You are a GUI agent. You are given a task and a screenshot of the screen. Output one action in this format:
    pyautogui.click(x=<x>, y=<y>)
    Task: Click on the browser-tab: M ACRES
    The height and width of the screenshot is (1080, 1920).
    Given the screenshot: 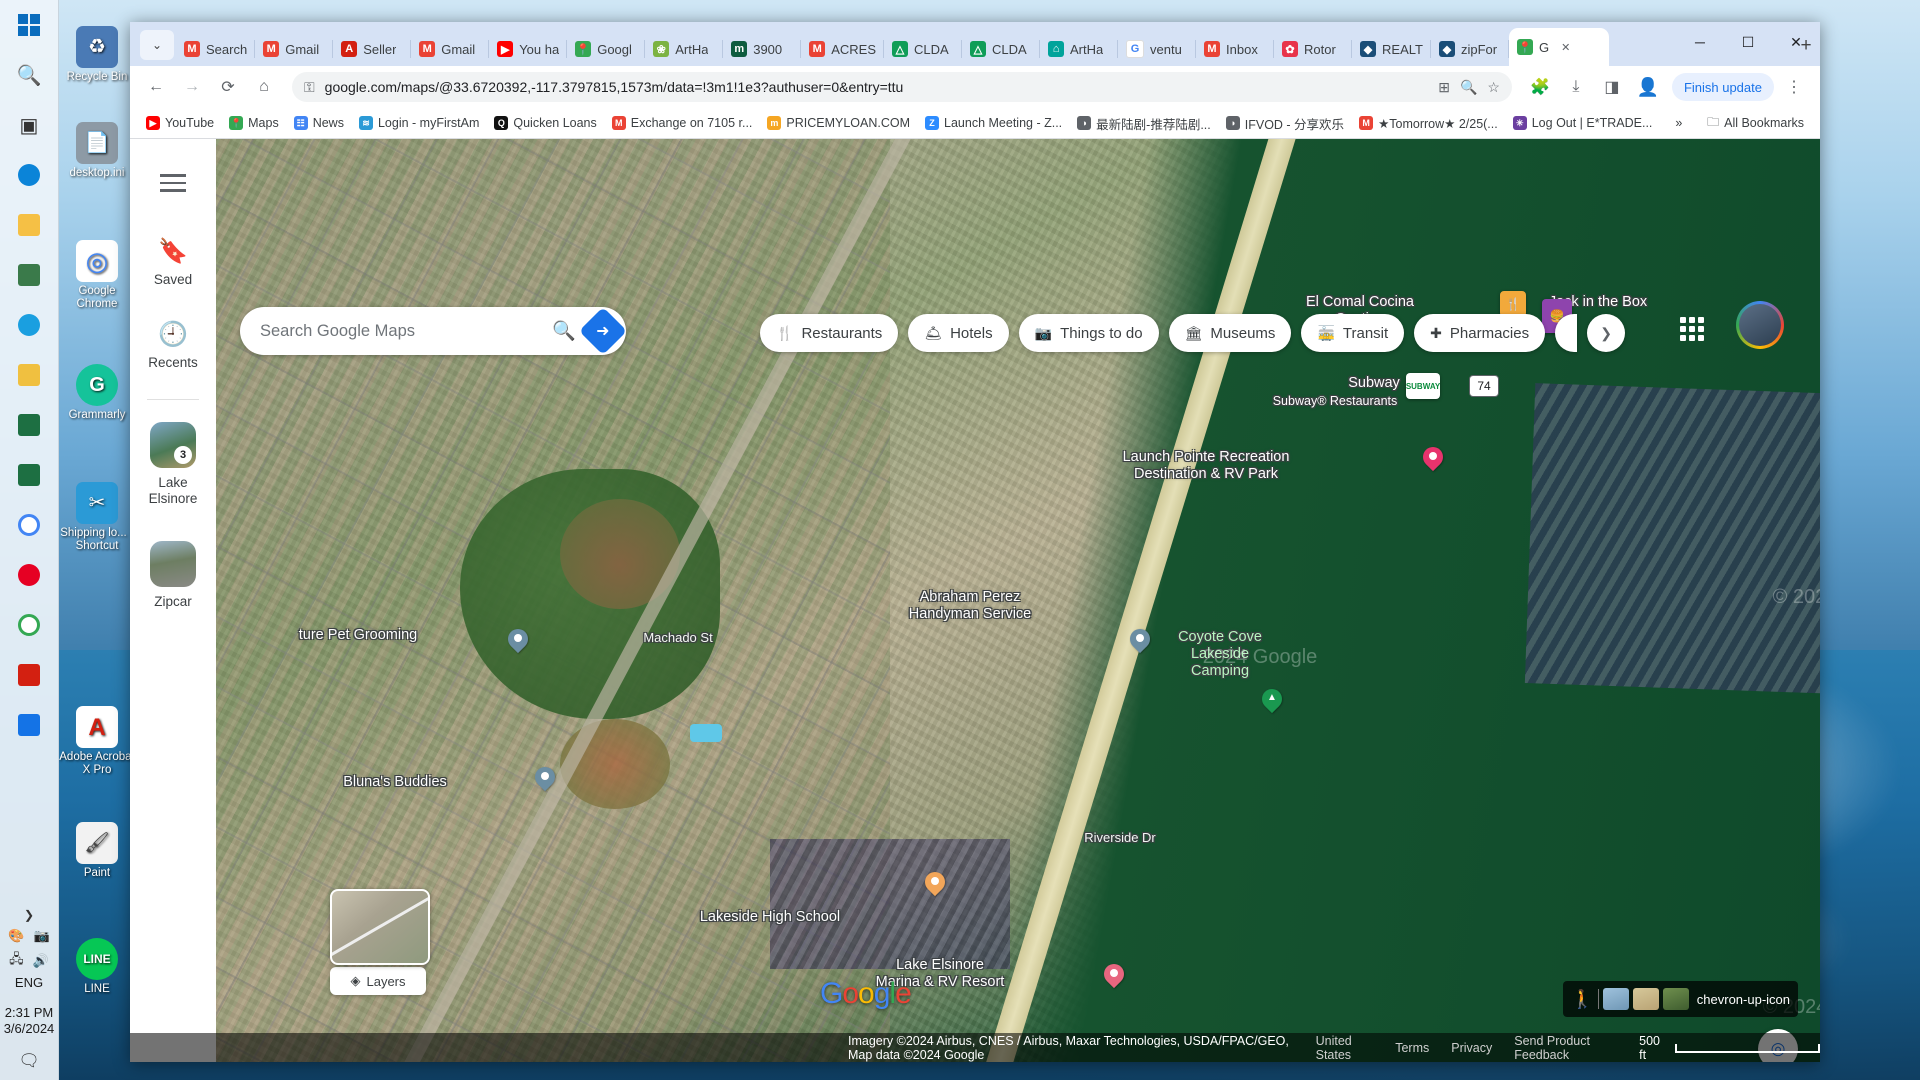 What is the action you would take?
    pyautogui.click(x=842, y=49)
    